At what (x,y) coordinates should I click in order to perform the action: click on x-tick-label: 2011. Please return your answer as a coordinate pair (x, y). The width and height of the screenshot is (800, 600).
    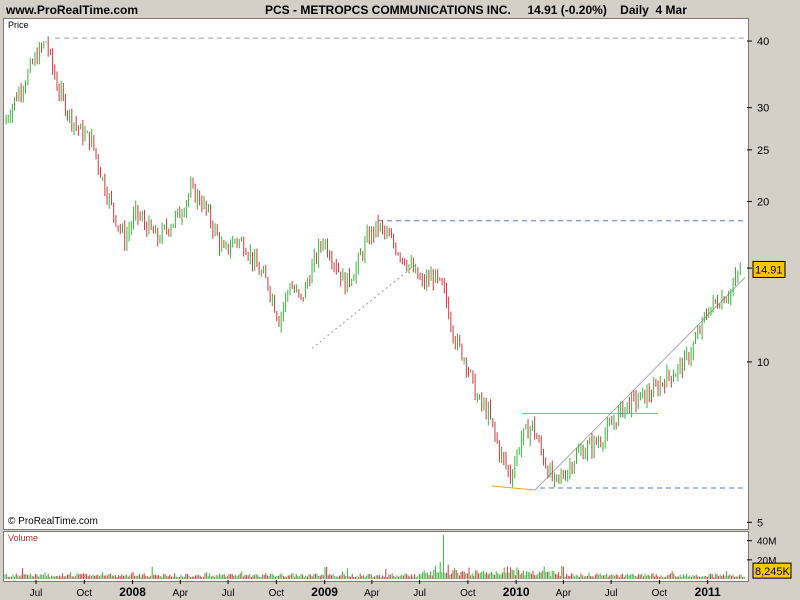
    Looking at the image, I should click on (708, 592).